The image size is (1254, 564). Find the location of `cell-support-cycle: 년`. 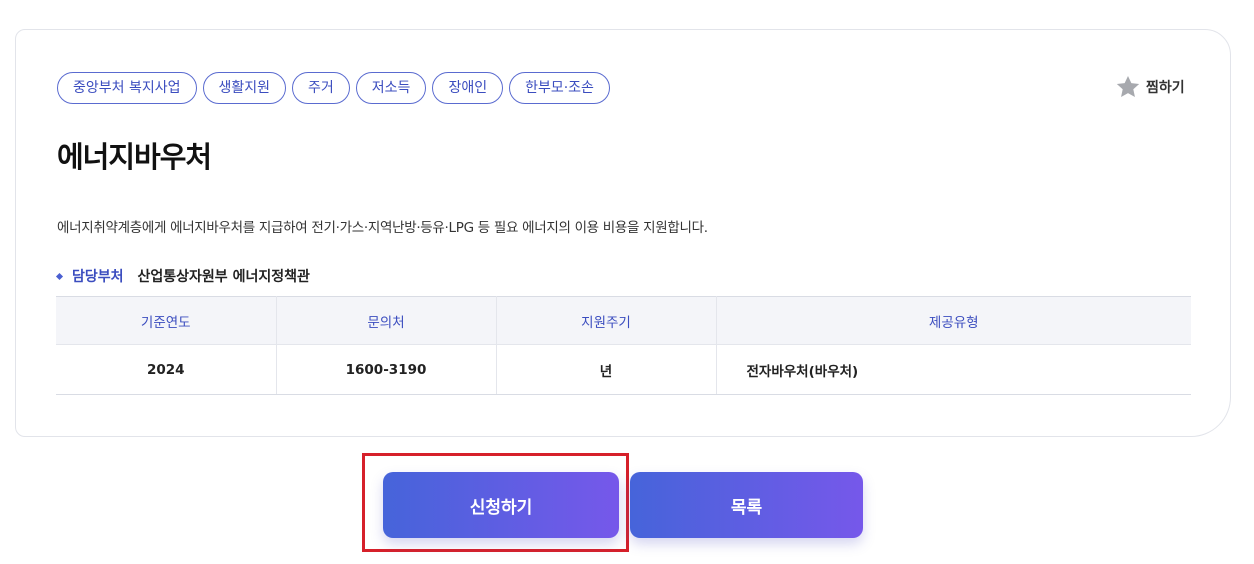

cell-support-cycle: 년 is located at coordinates (606, 369).